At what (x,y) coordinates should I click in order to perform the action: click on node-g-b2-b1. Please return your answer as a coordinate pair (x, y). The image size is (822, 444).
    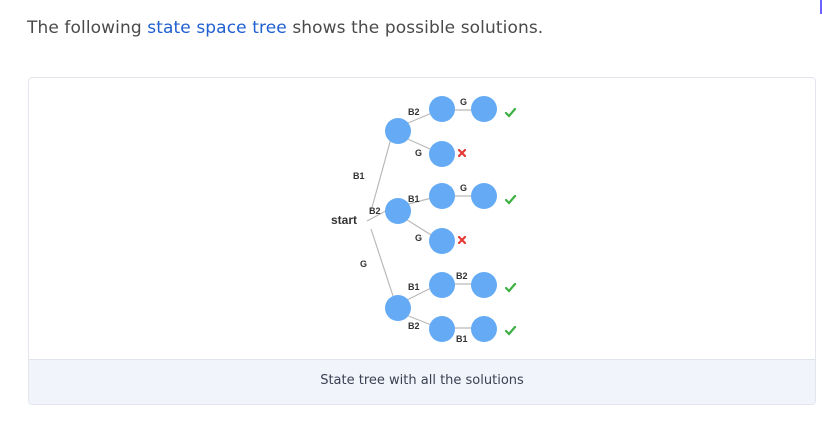
    Looking at the image, I should click on (484, 329).